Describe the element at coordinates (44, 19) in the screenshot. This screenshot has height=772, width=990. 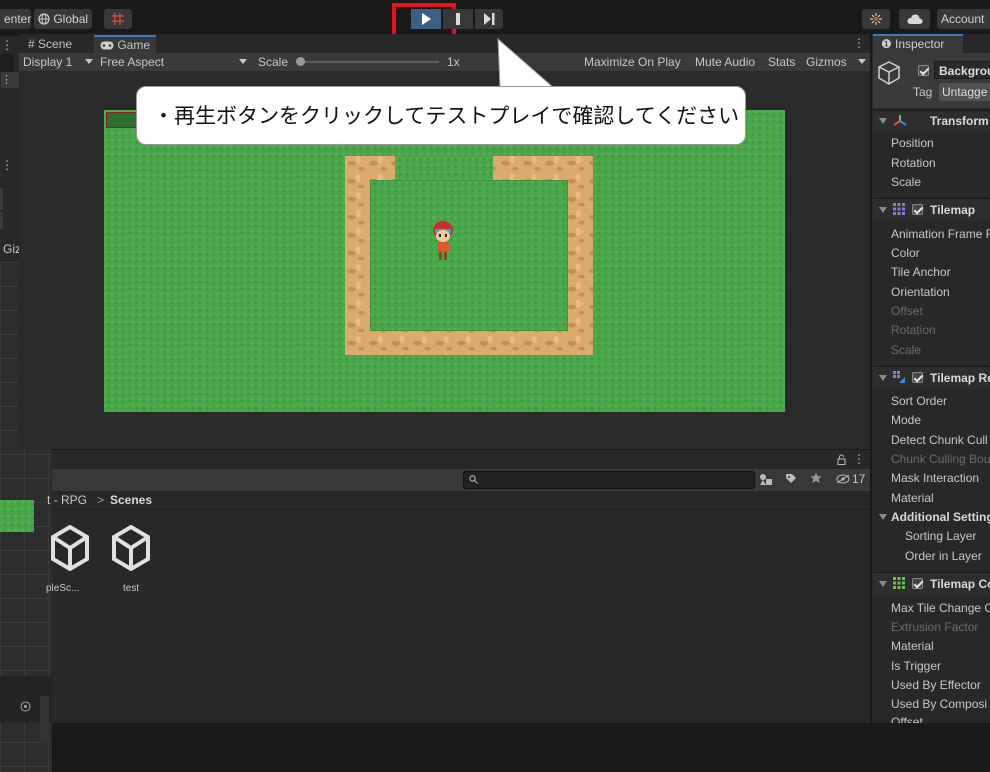
I see `globe-icon` at that location.